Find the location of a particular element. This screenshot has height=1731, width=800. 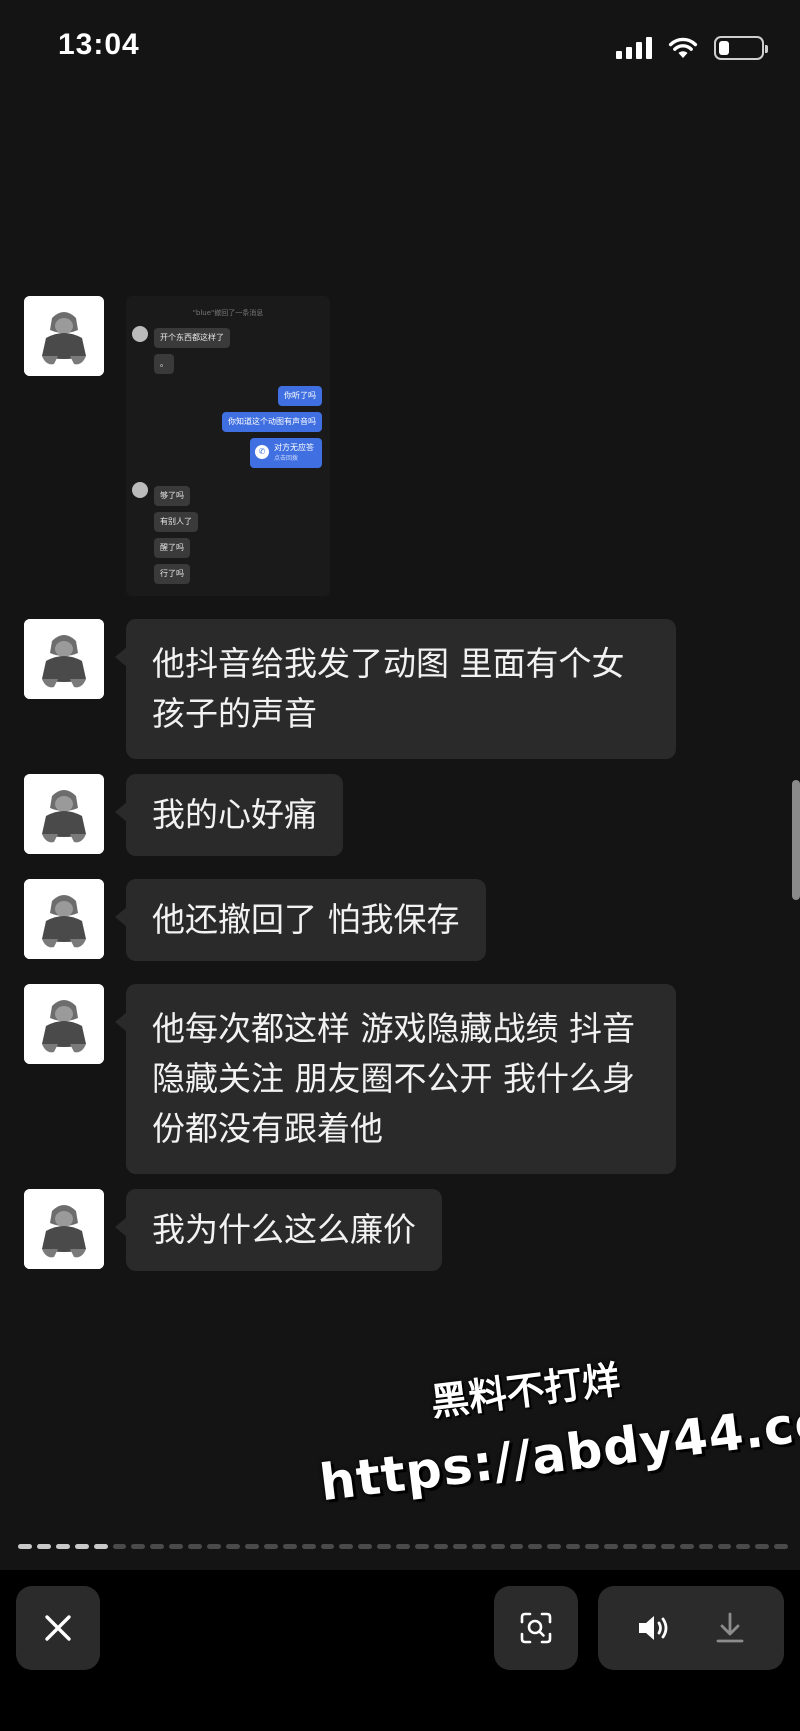

download-icon is located at coordinates (730, 1628).